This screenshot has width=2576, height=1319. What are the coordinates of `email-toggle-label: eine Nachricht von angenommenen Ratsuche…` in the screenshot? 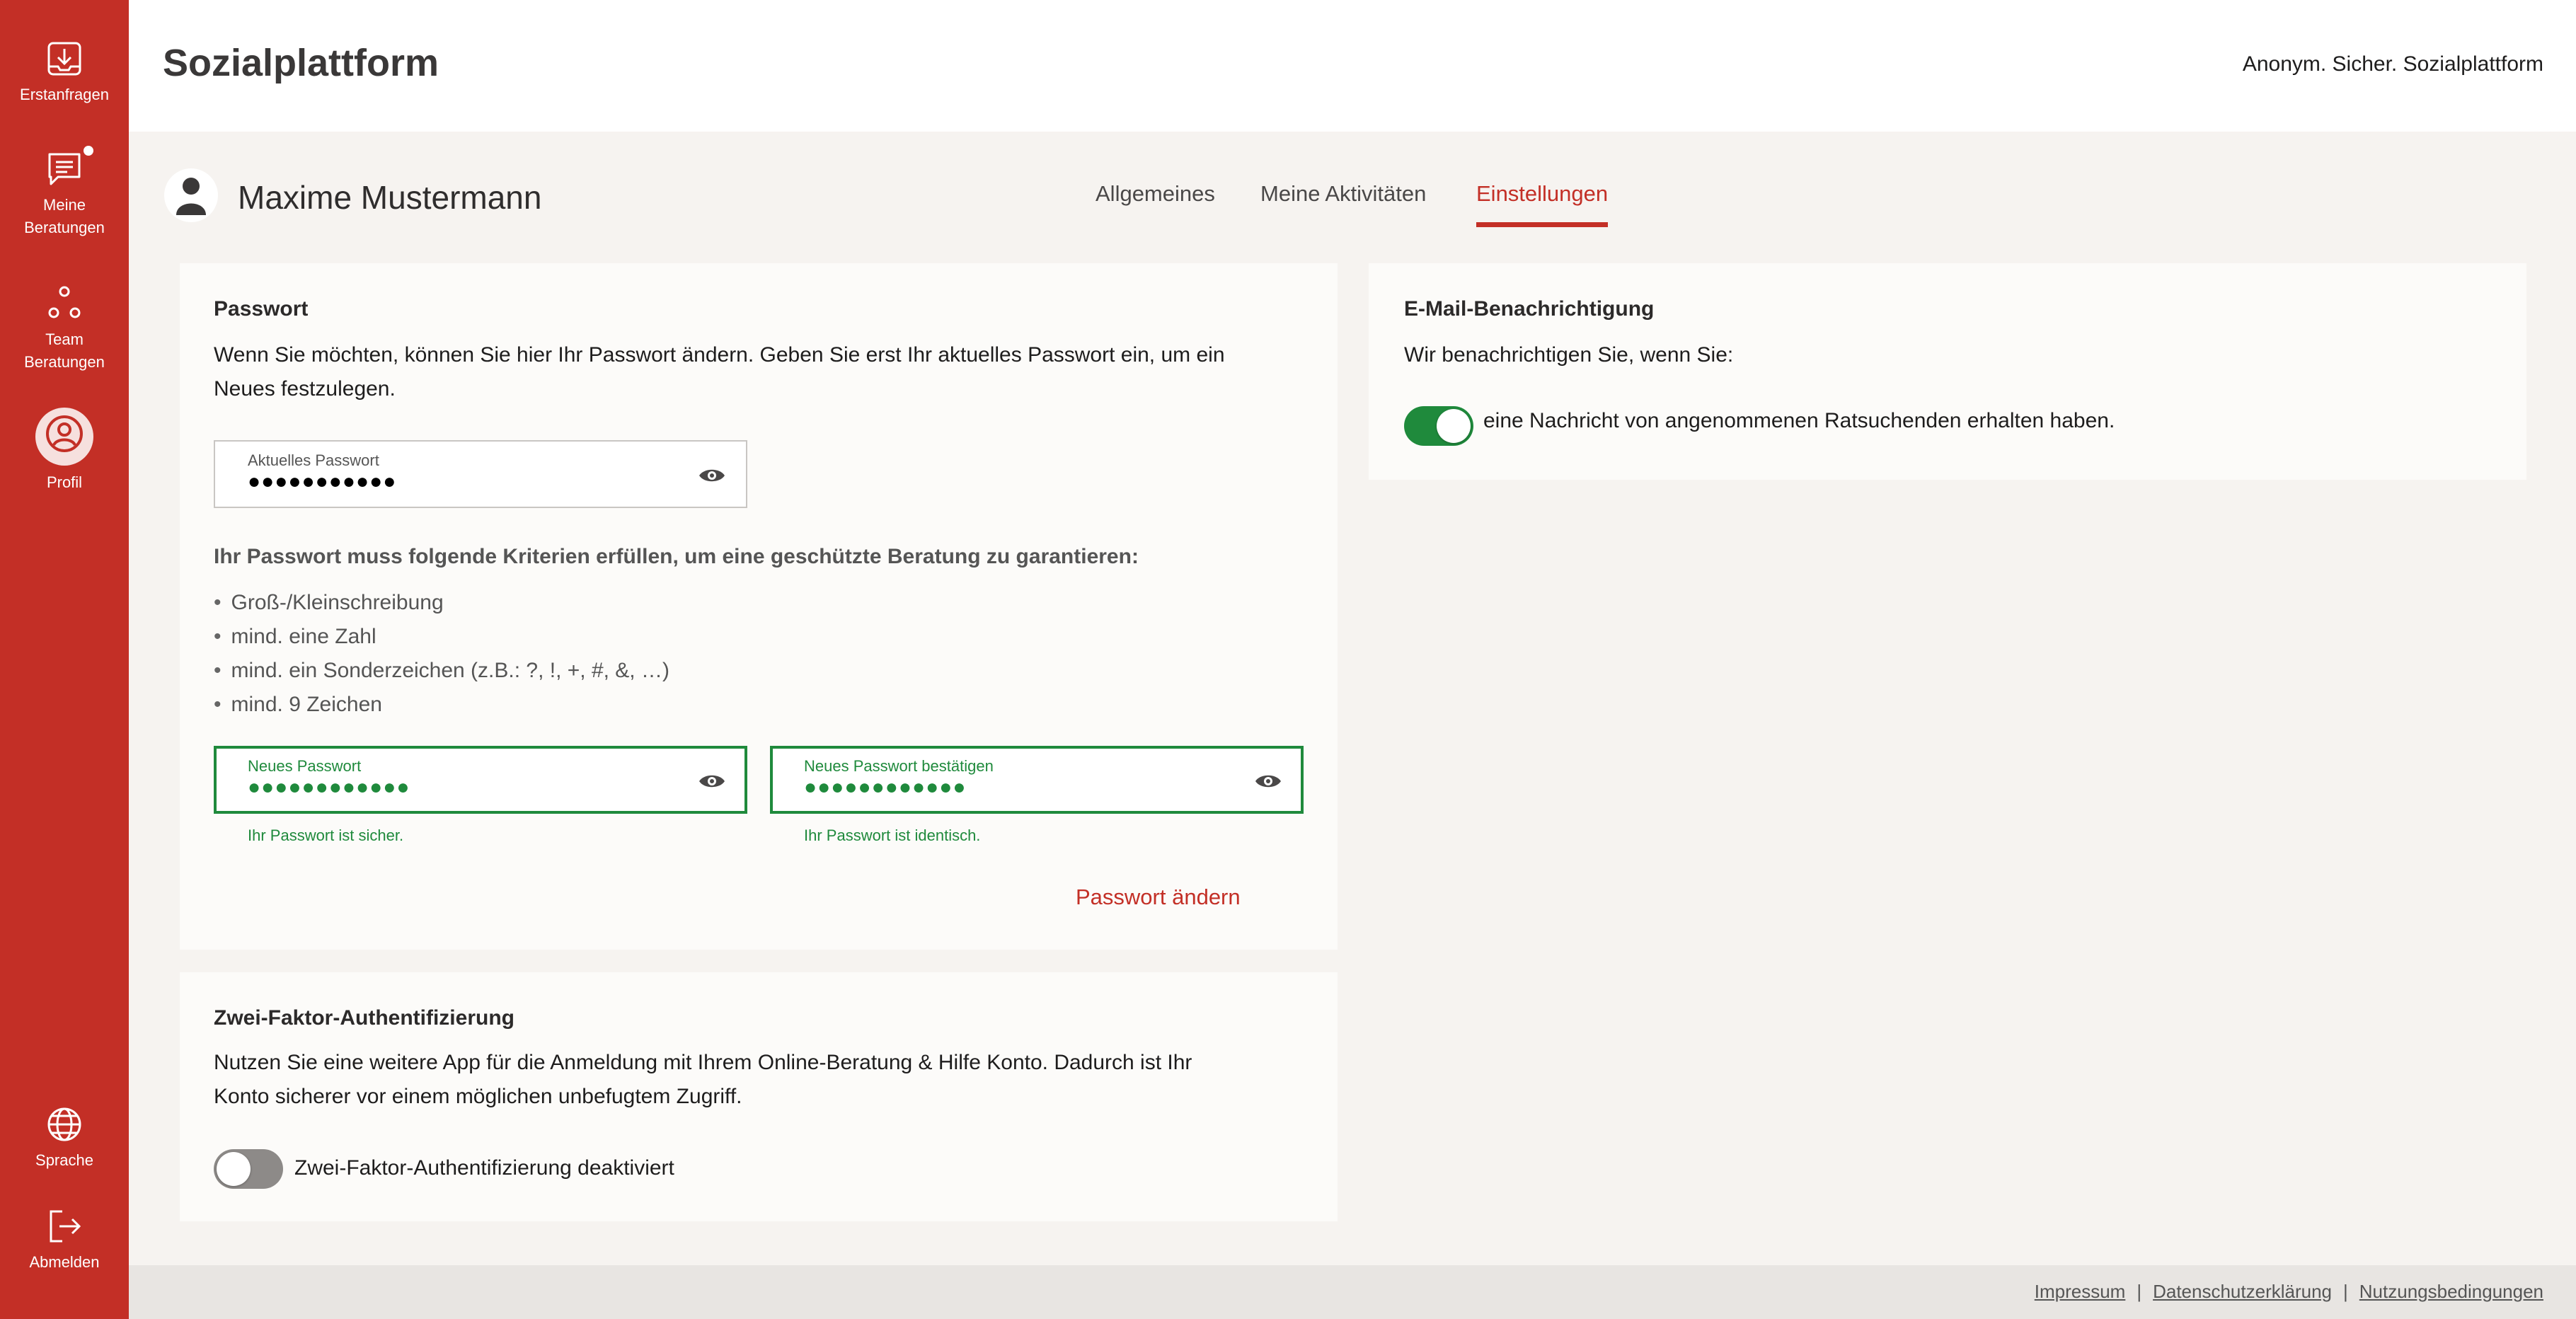 It's located at (1799, 420).